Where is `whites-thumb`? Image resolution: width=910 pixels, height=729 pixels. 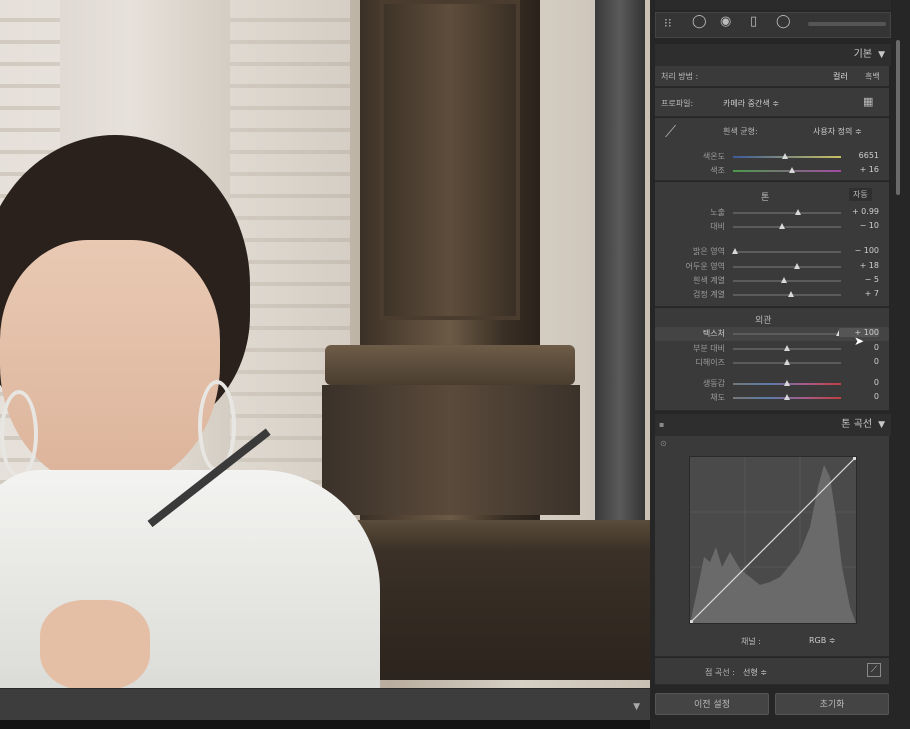 whites-thumb is located at coordinates (783, 280).